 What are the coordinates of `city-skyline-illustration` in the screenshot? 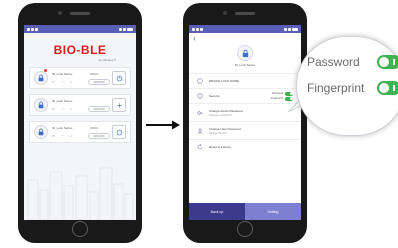 It's located at (80, 193).